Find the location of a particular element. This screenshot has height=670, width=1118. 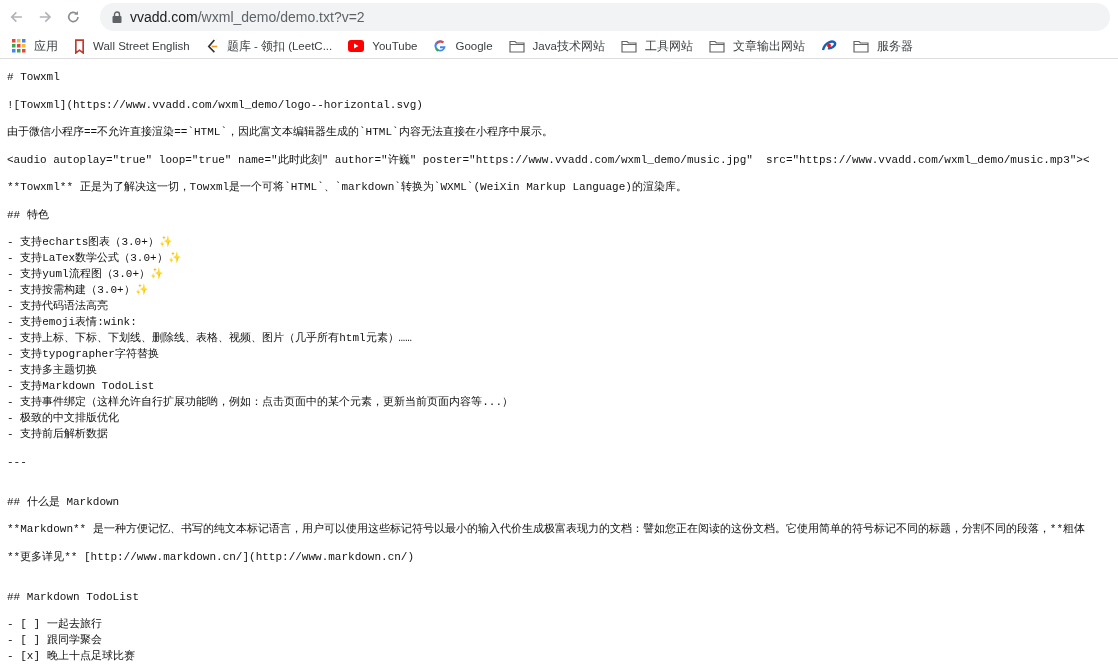

text-line: ## Markdown TodoList is located at coordinates (74, 597).